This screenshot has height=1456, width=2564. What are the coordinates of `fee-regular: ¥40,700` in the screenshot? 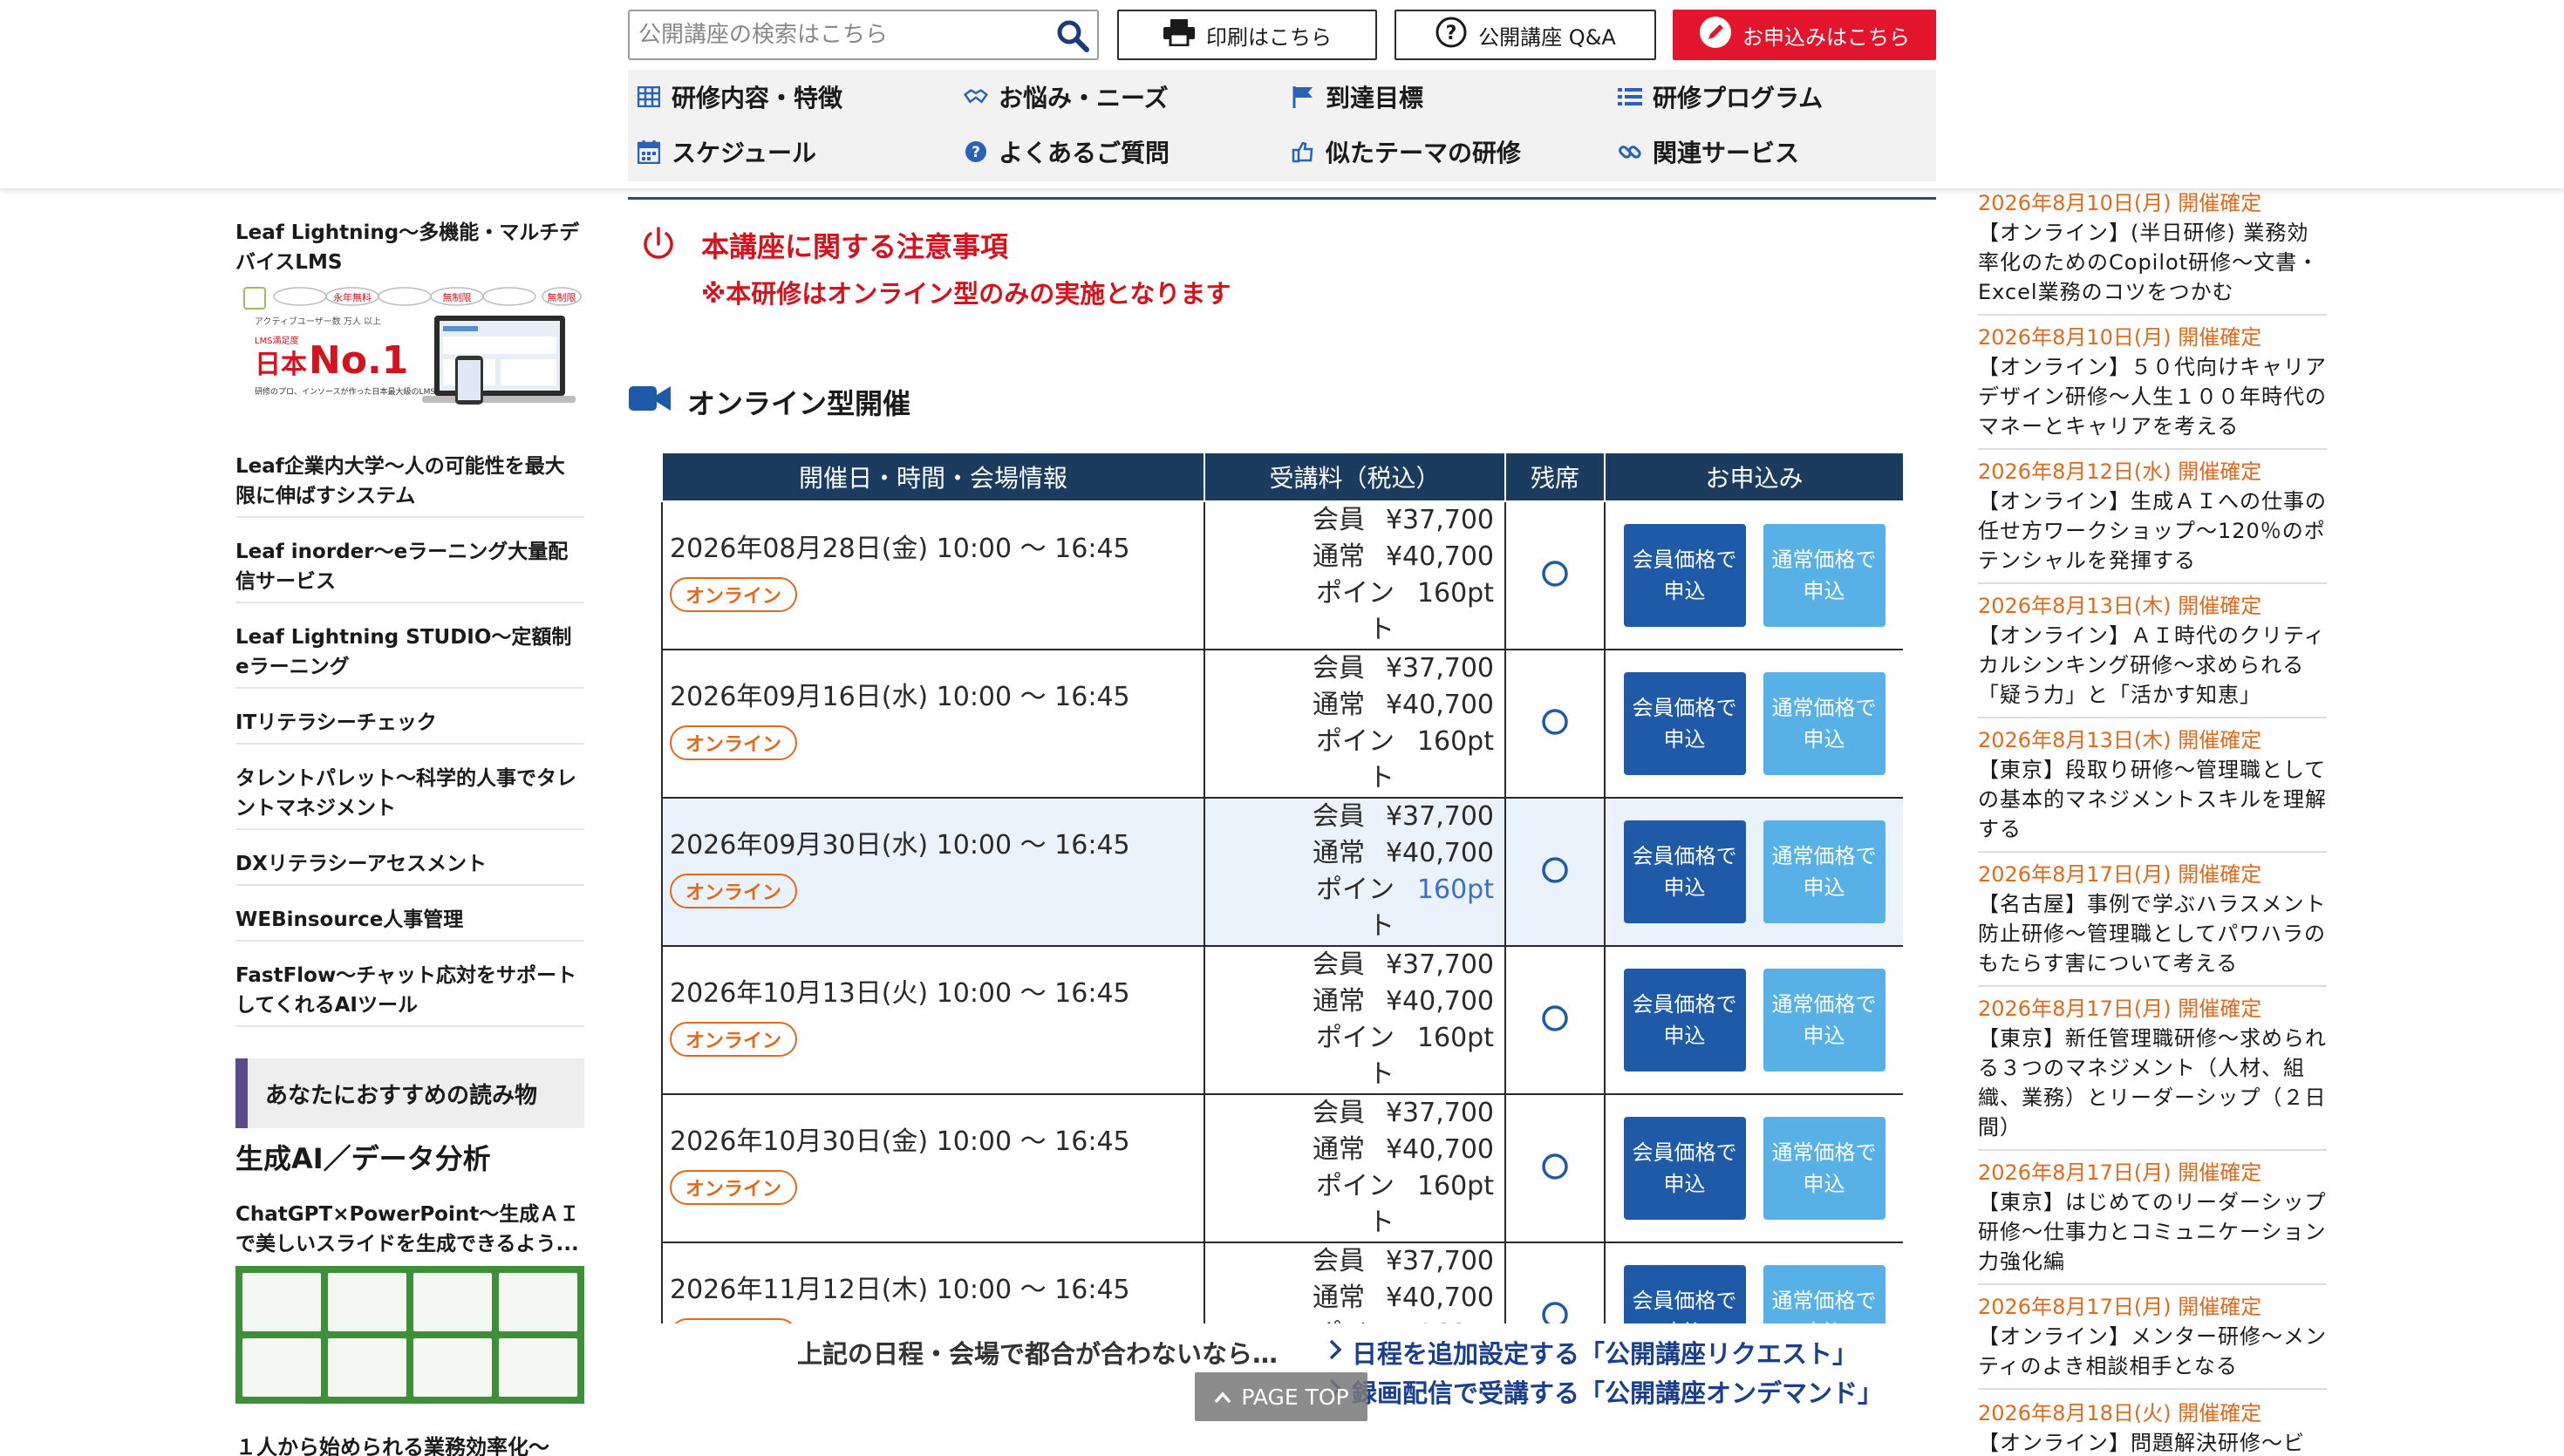 It's located at (1439, 1298).